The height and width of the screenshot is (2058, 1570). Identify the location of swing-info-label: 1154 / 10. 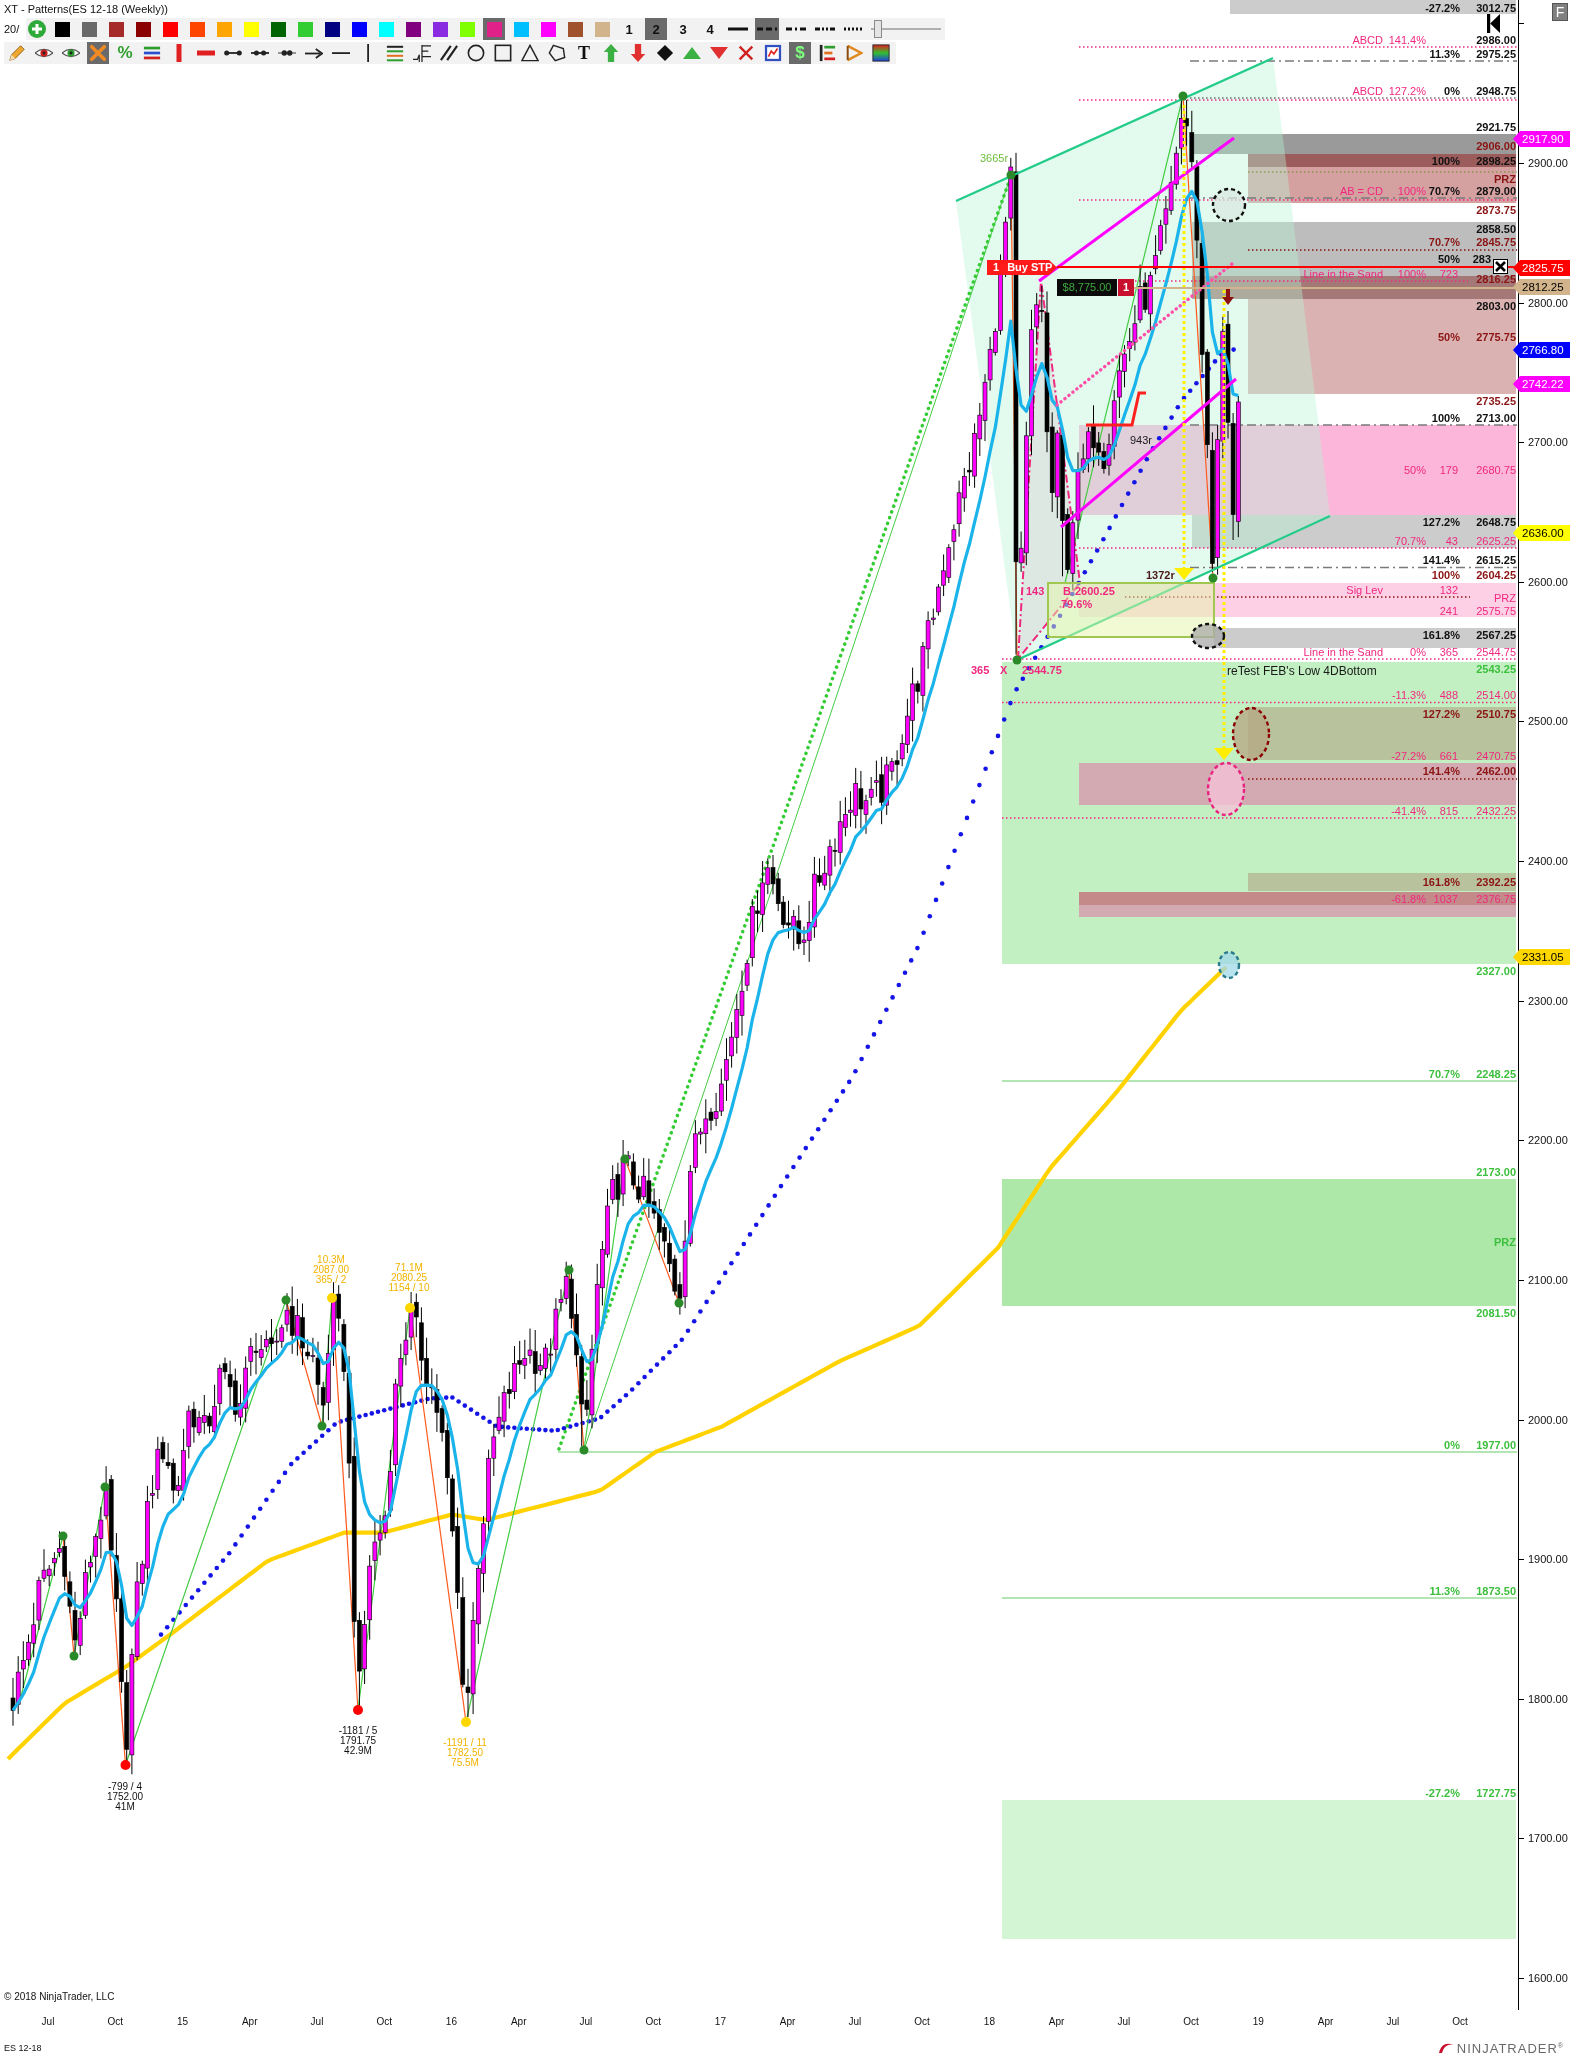
(409, 1288).